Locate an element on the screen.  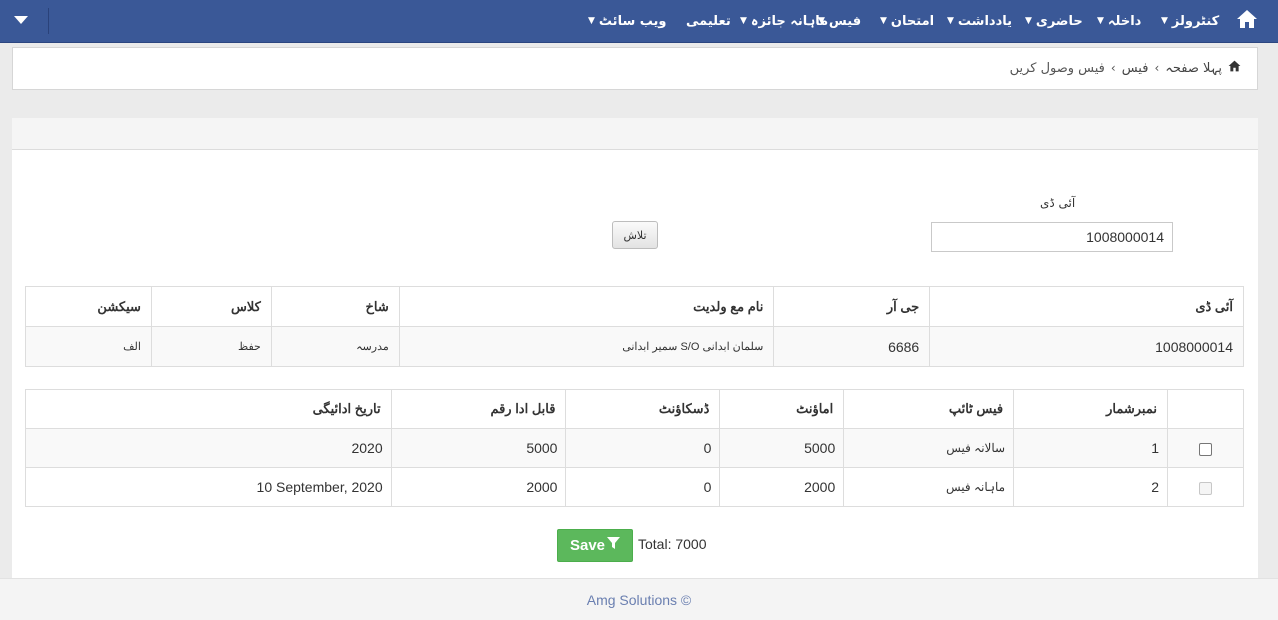
menu-fees: ▼ فیس is located at coordinates (839, 21).